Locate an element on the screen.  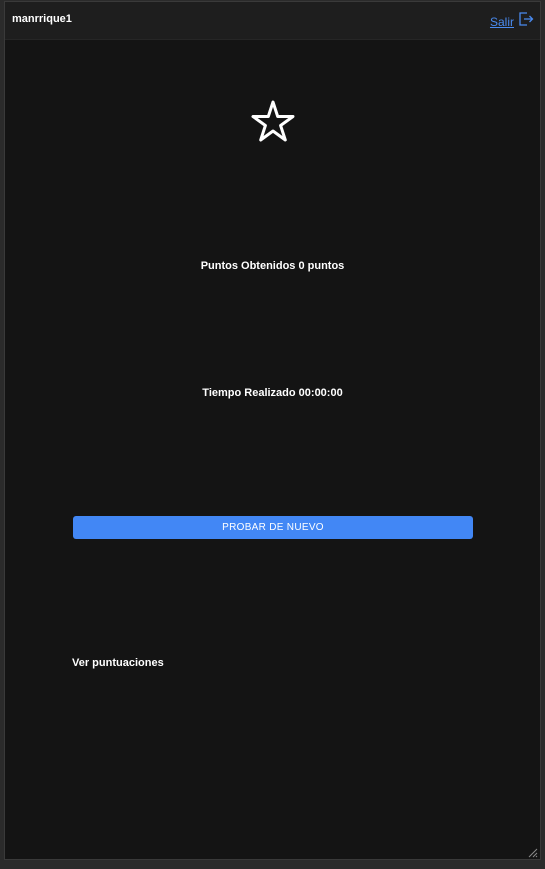
retry-button: PROBAR DE NUEVO is located at coordinates (273, 527).